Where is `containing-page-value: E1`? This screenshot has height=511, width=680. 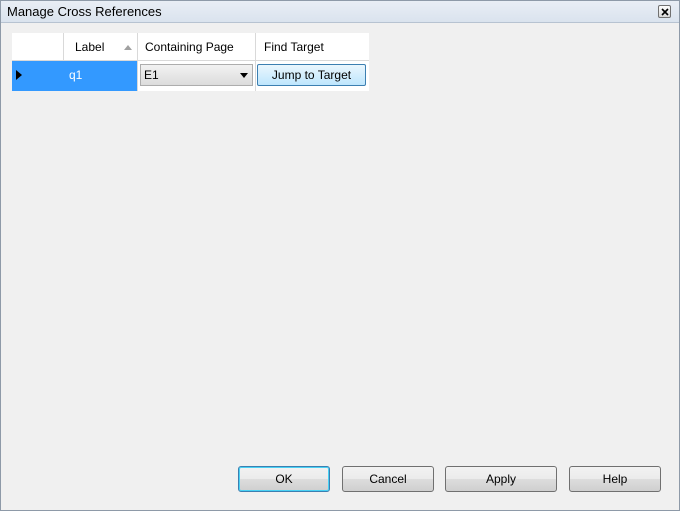 containing-page-value: E1 is located at coordinates (151, 75).